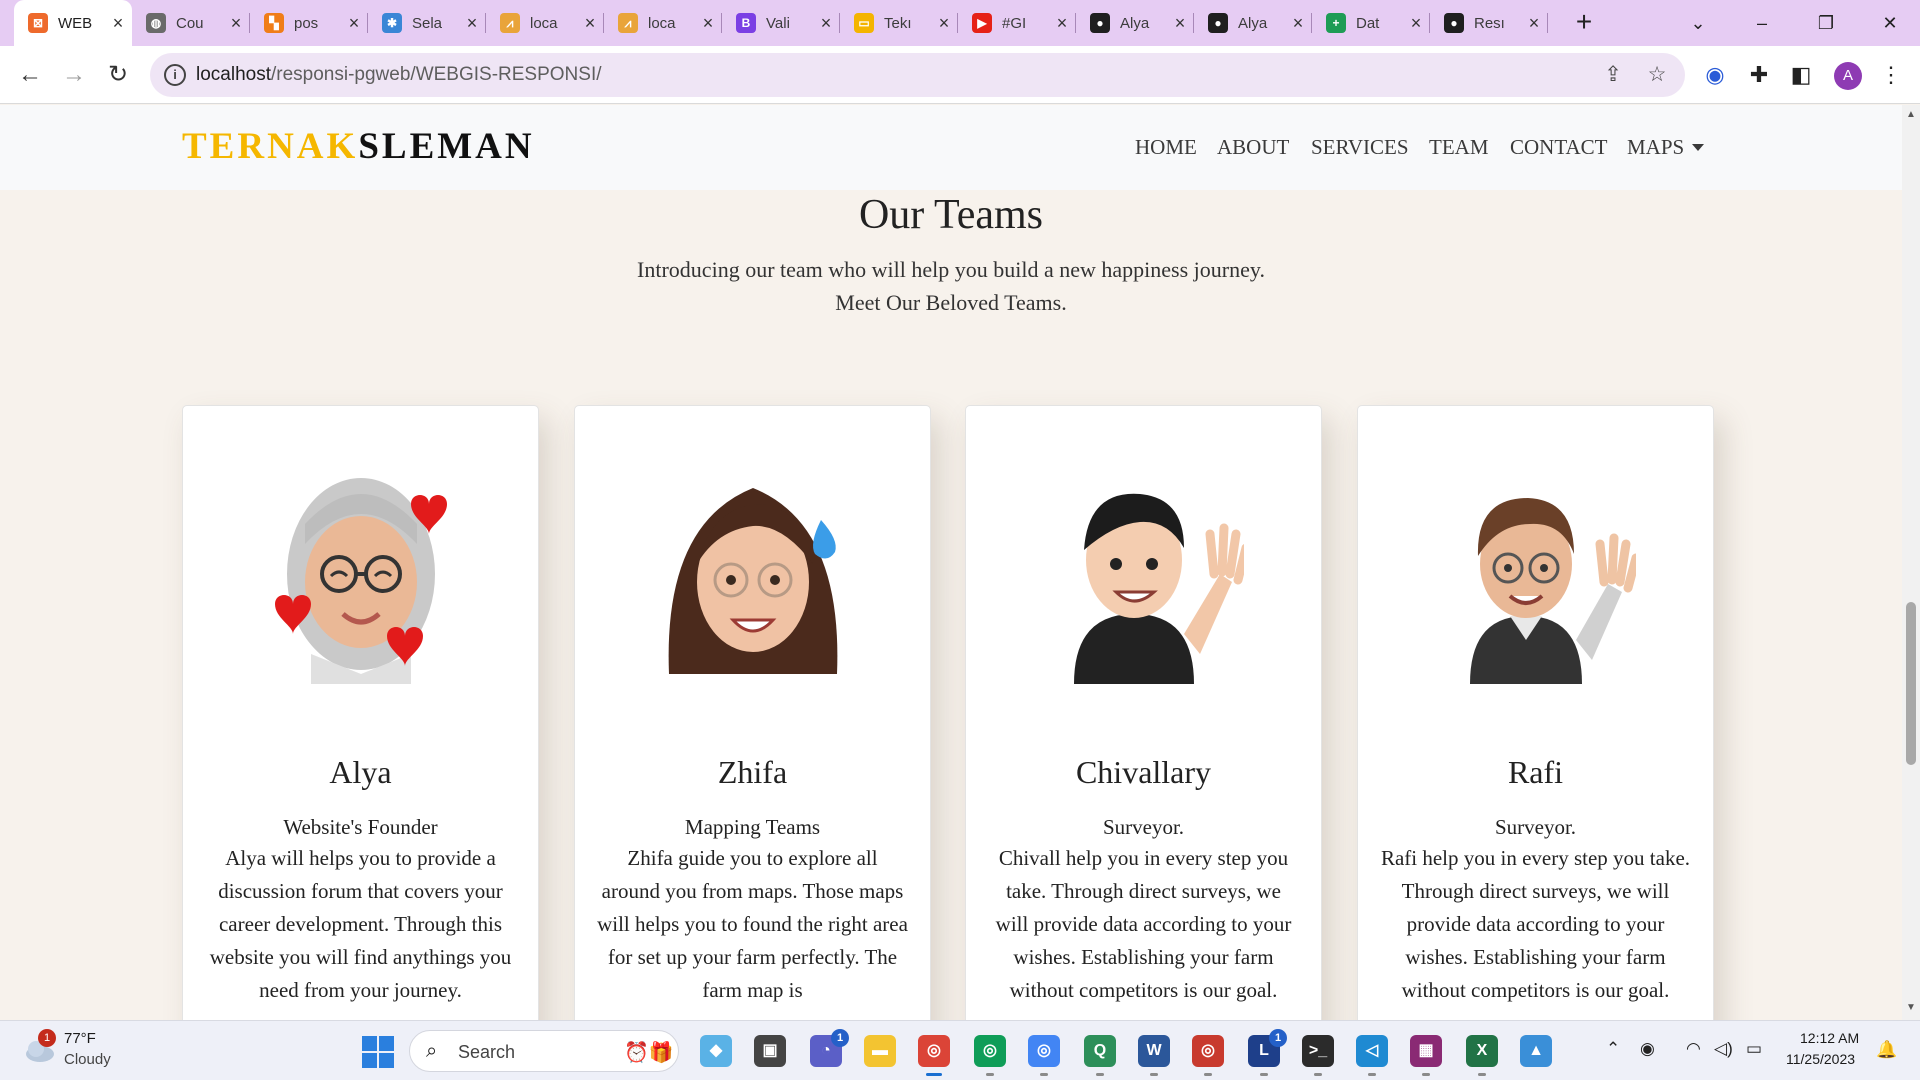 The image size is (1920, 1080). What do you see at coordinates (1911, 114) in the screenshot?
I see `scroll-up-arrow-icon: ▲` at bounding box center [1911, 114].